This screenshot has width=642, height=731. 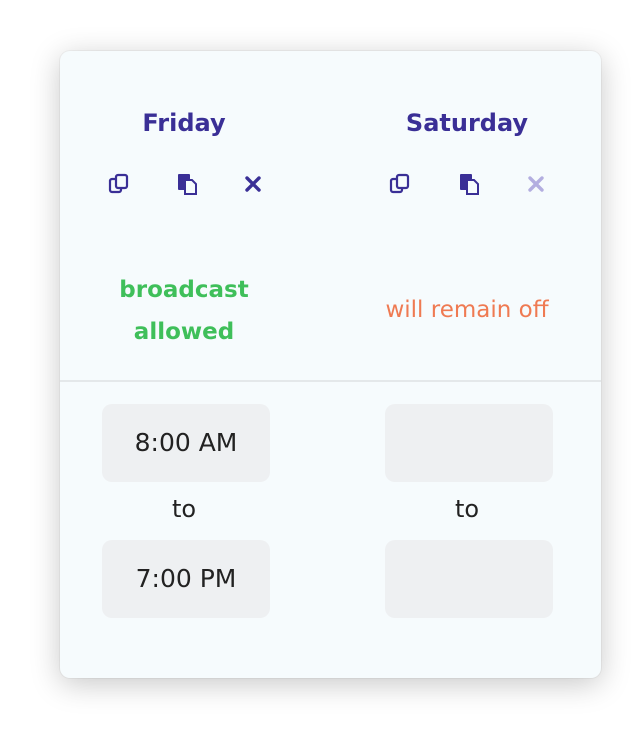 I want to click on start-time-field: 8:00 AM, so click(x=186, y=443).